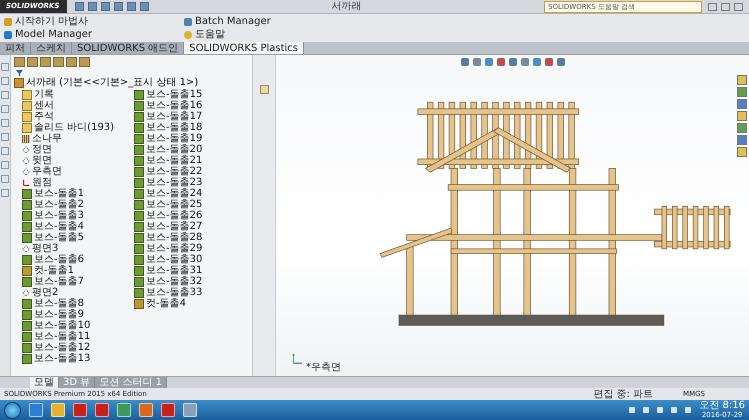 The height and width of the screenshot is (420, 749). I want to click on clock-time: 오전 8:16, so click(722, 405).